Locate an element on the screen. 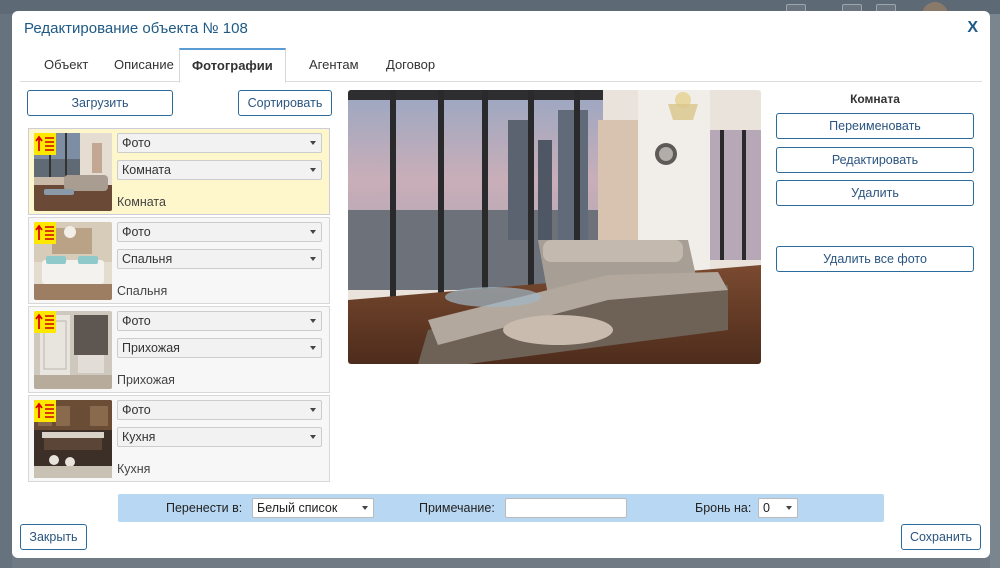  reserve-select: 0 is located at coordinates (778, 508).